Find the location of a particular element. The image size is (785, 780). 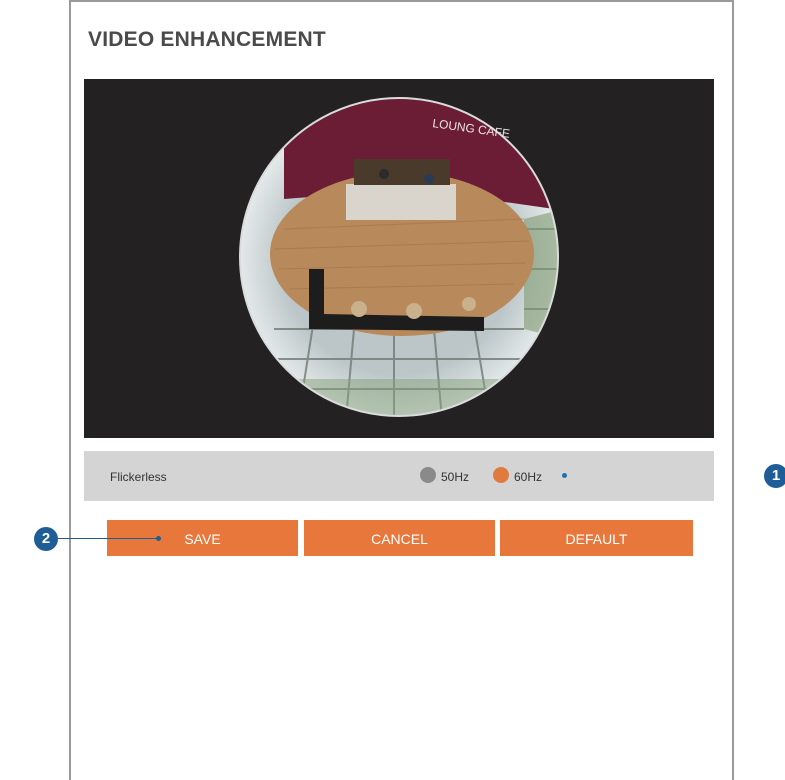

radio-50hz is located at coordinates (428, 475).